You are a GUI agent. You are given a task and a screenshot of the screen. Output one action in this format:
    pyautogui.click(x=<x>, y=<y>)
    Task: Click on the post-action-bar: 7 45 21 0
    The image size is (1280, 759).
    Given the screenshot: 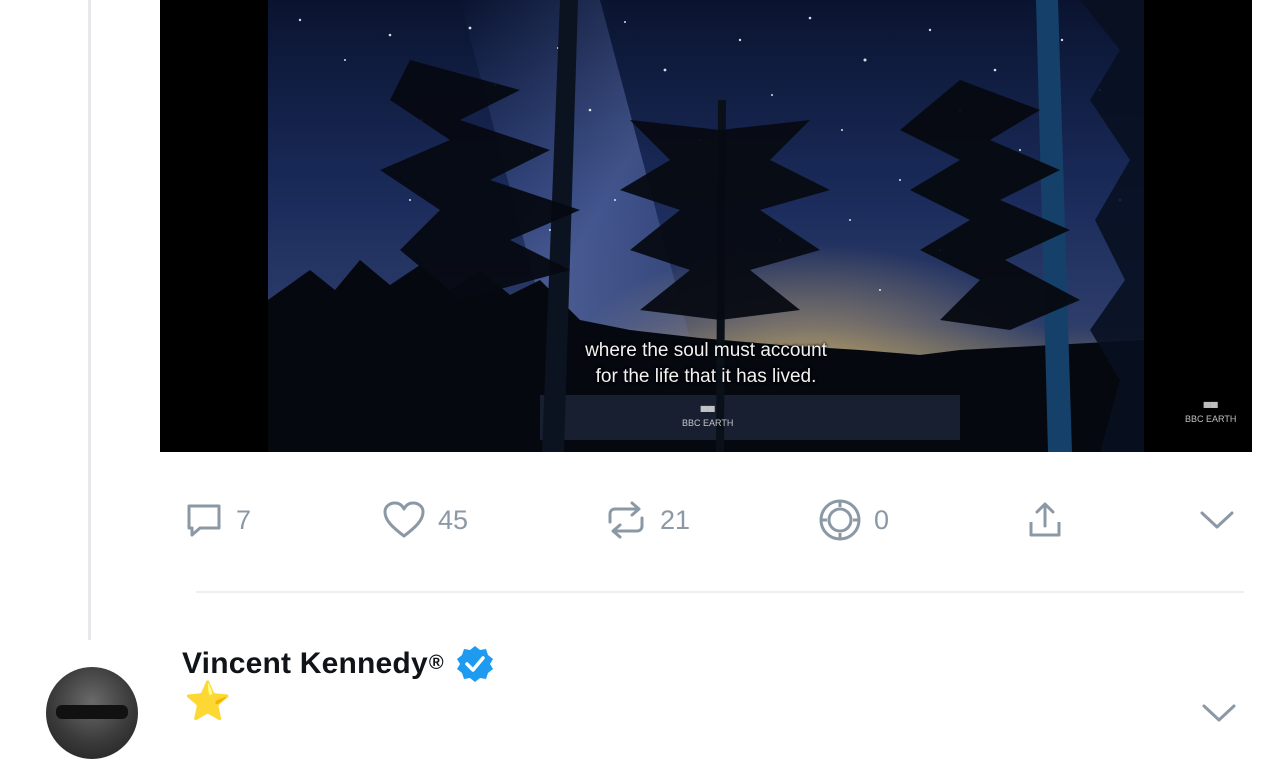 What is the action you would take?
    pyautogui.click(x=706, y=520)
    